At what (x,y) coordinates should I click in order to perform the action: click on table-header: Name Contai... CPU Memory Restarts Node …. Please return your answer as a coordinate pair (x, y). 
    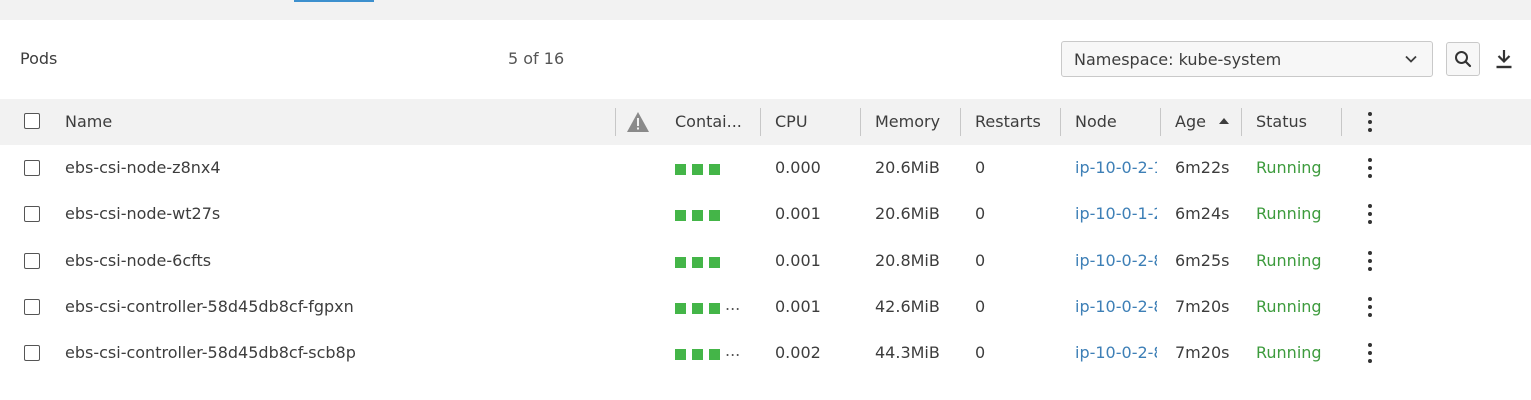
    Looking at the image, I should click on (765, 122).